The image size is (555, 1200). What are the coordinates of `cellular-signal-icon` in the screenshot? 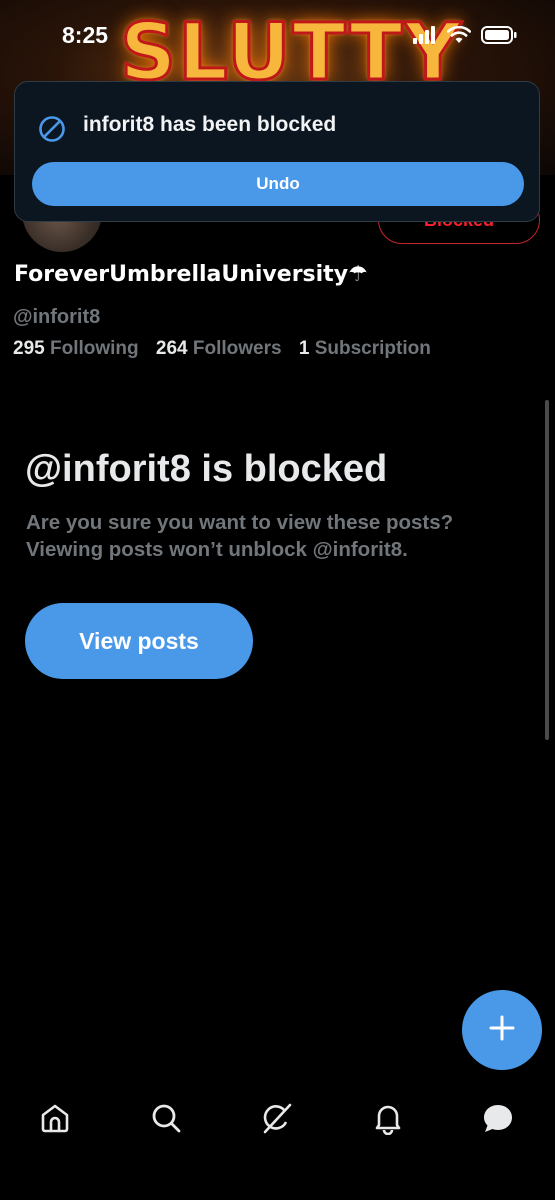 It's located at (425, 37).